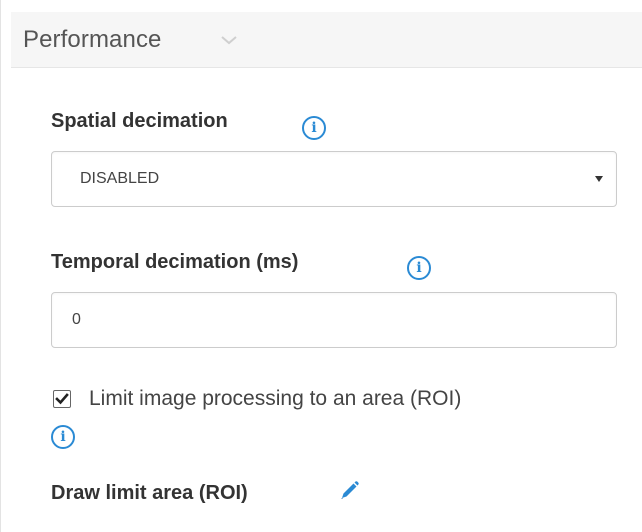  What do you see at coordinates (175, 262) in the screenshot?
I see `temporal-decimation-label: Temporal decimation (ms)` at bounding box center [175, 262].